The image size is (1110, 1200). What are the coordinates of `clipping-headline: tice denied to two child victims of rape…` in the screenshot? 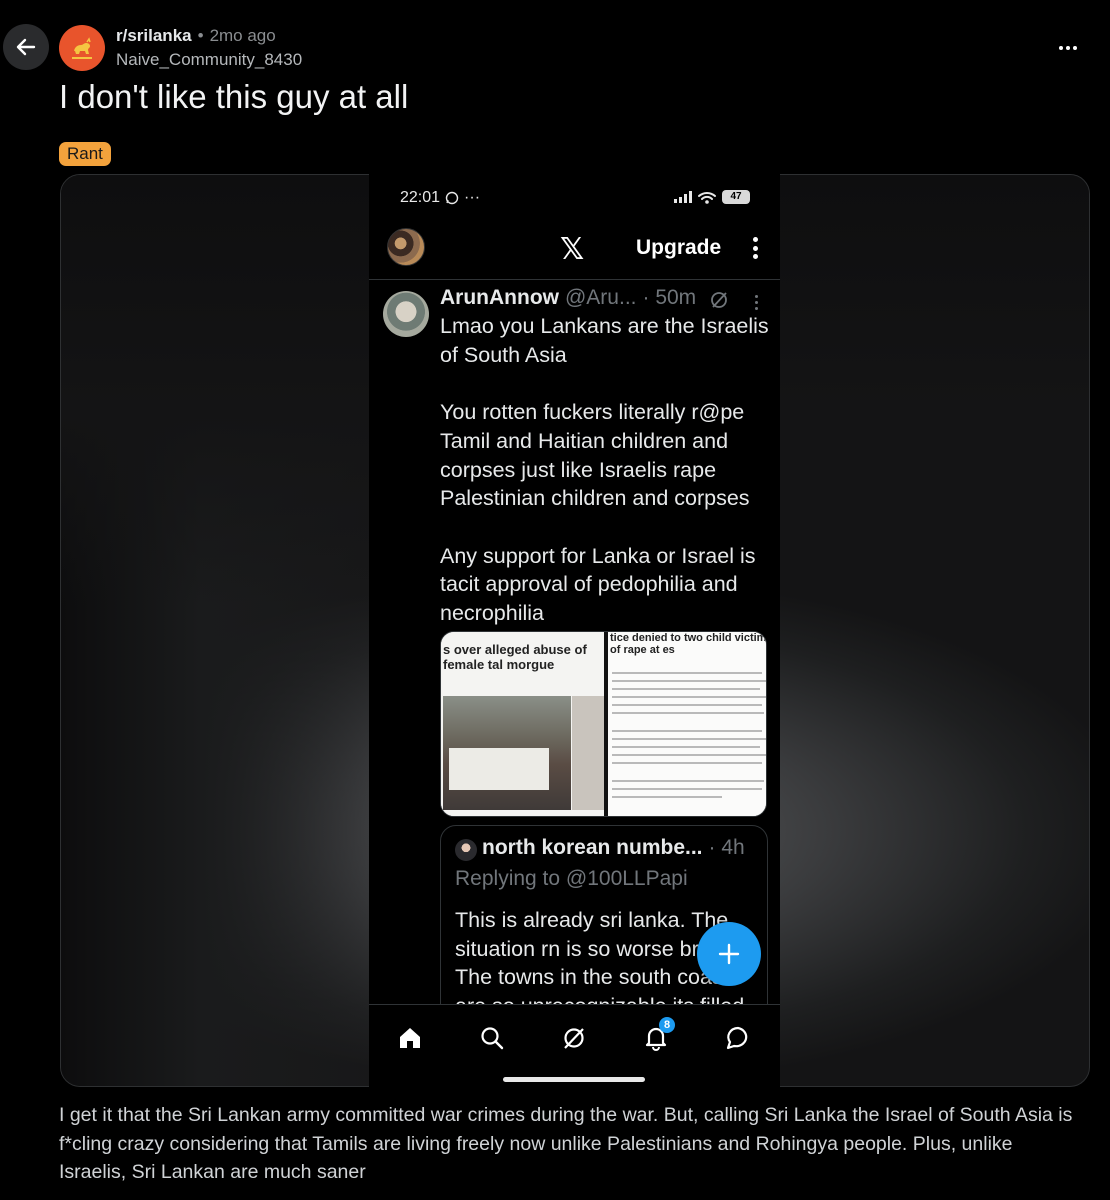 It's located at (688, 644).